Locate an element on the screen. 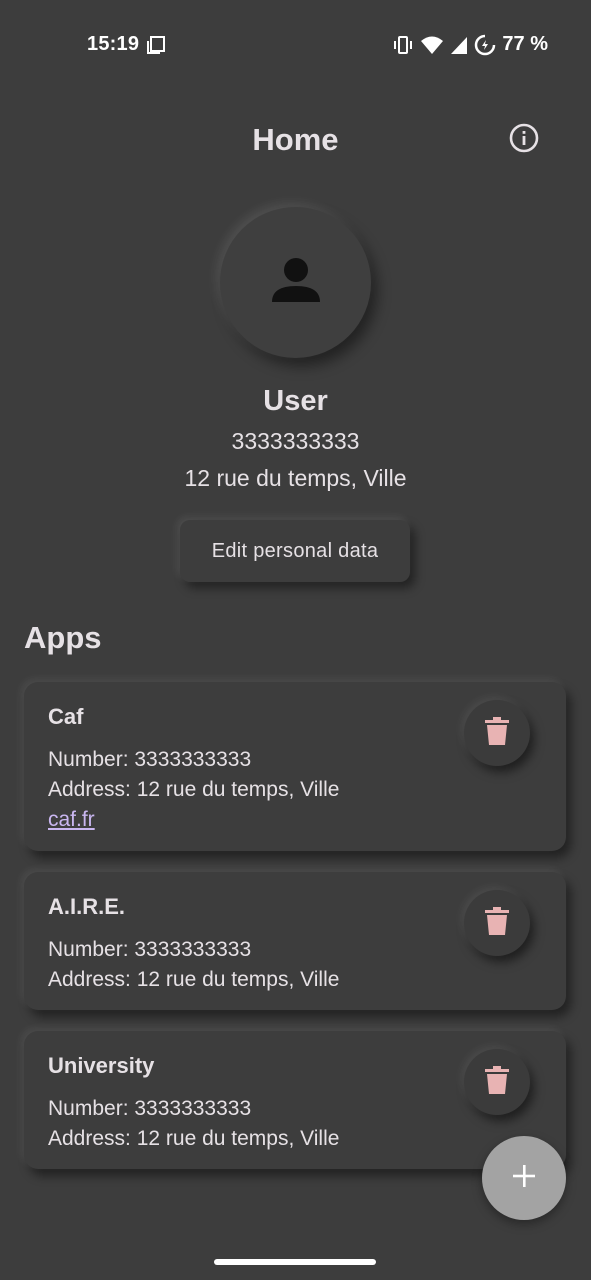 The height and width of the screenshot is (1280, 591). document-icon is located at coordinates (156, 45).